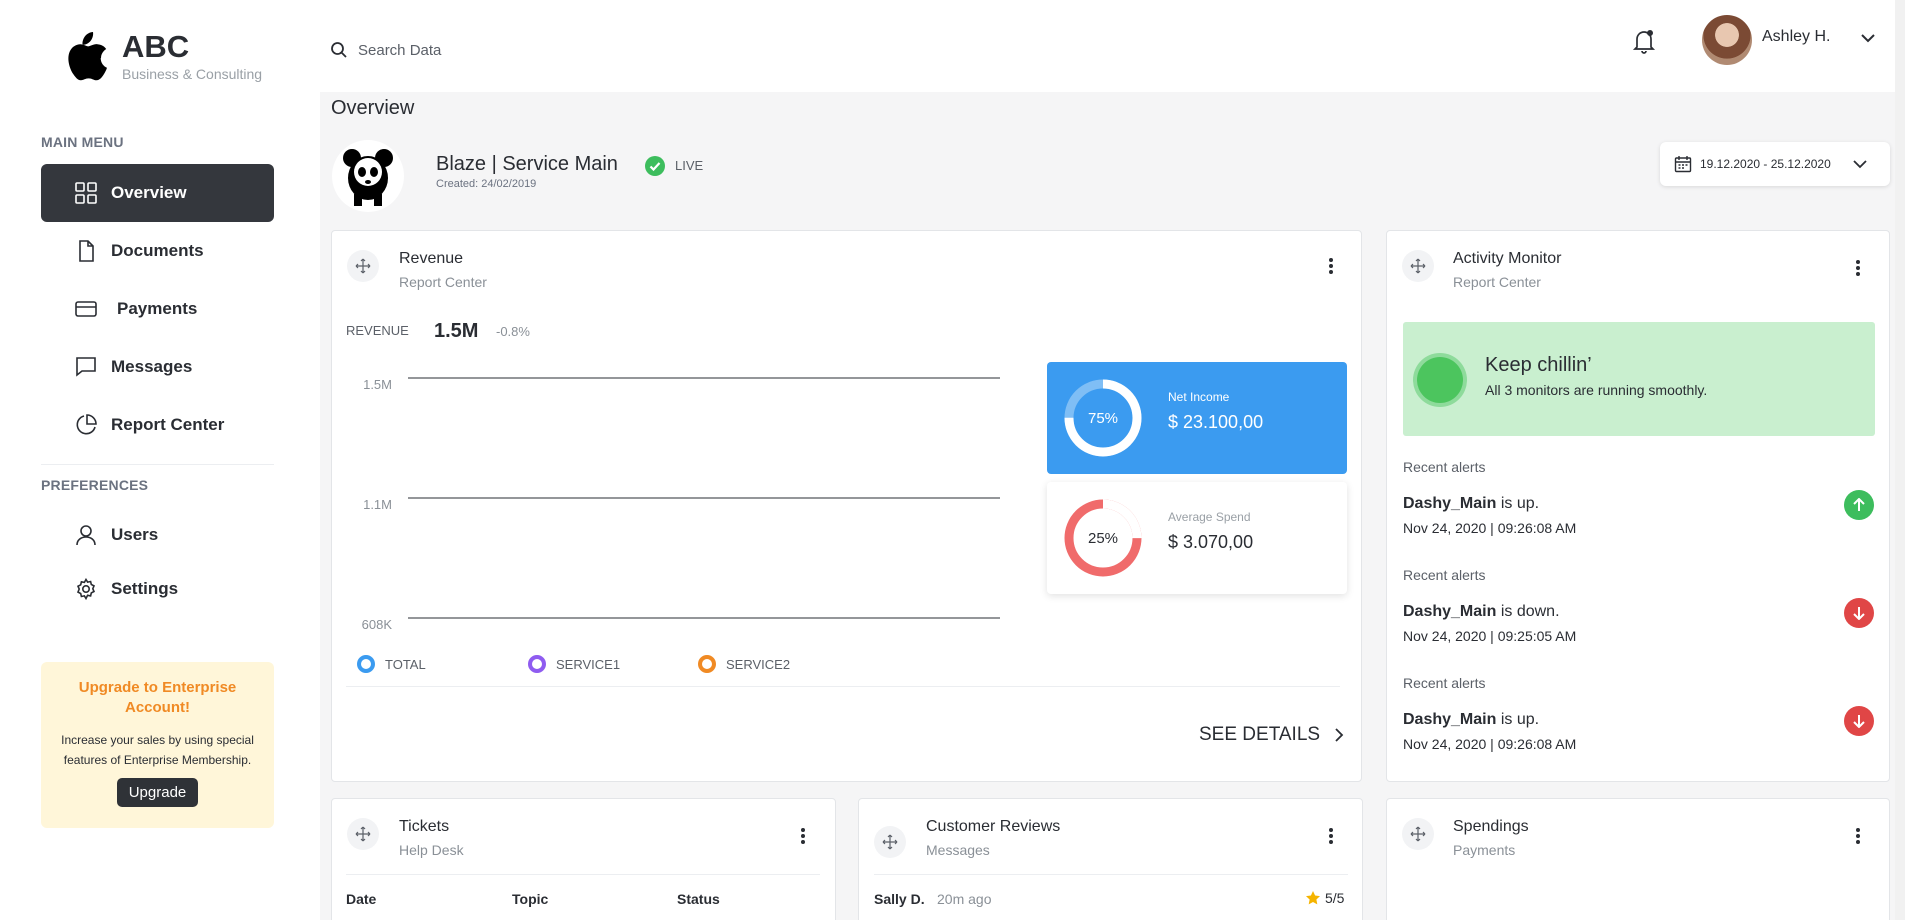 Image resolution: width=1905 pixels, height=920 pixels. What do you see at coordinates (157, 309) in the screenshot?
I see `sidebar-item-payments: Payments` at bounding box center [157, 309].